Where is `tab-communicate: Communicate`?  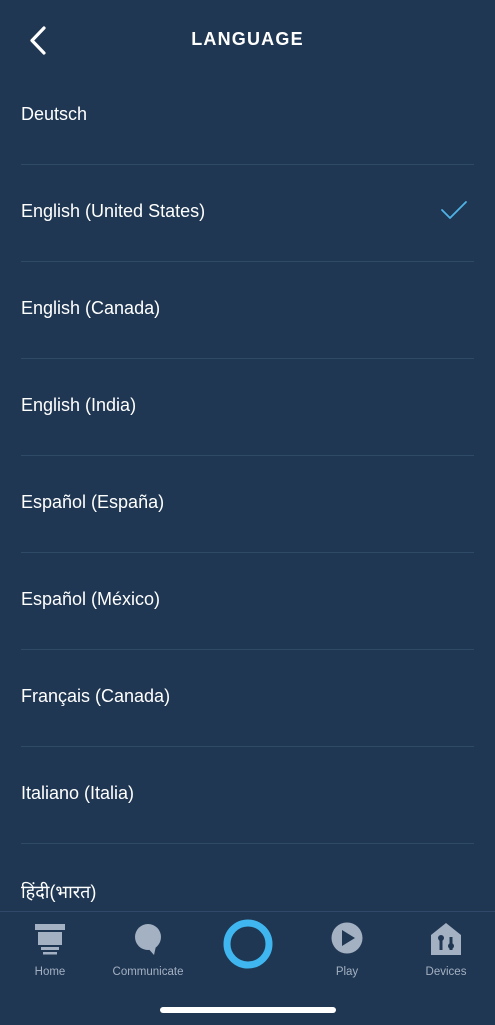 tab-communicate: Communicate is located at coordinates (148, 952).